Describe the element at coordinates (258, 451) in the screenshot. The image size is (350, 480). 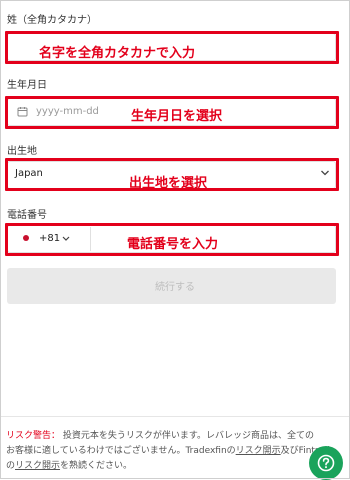
I see `risk-disclosure-link-1: リスク開示` at that location.